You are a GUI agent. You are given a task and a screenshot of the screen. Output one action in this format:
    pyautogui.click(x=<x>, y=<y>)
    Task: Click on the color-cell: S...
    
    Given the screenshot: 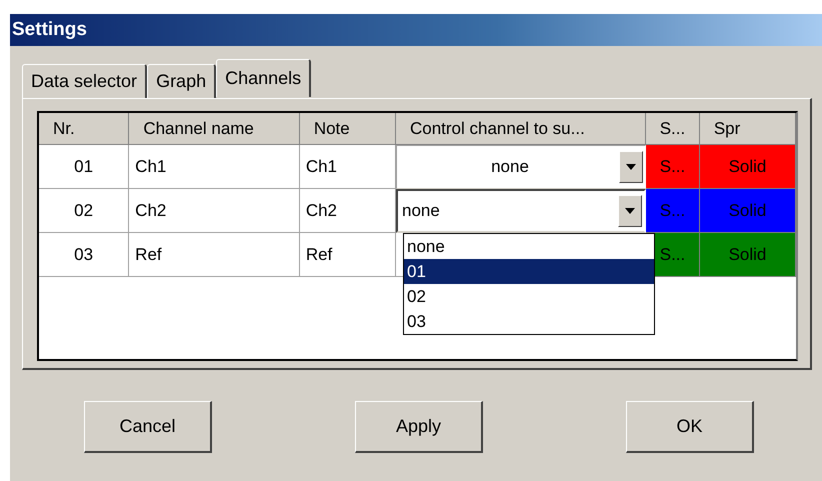 What is the action you would take?
    pyautogui.click(x=673, y=167)
    